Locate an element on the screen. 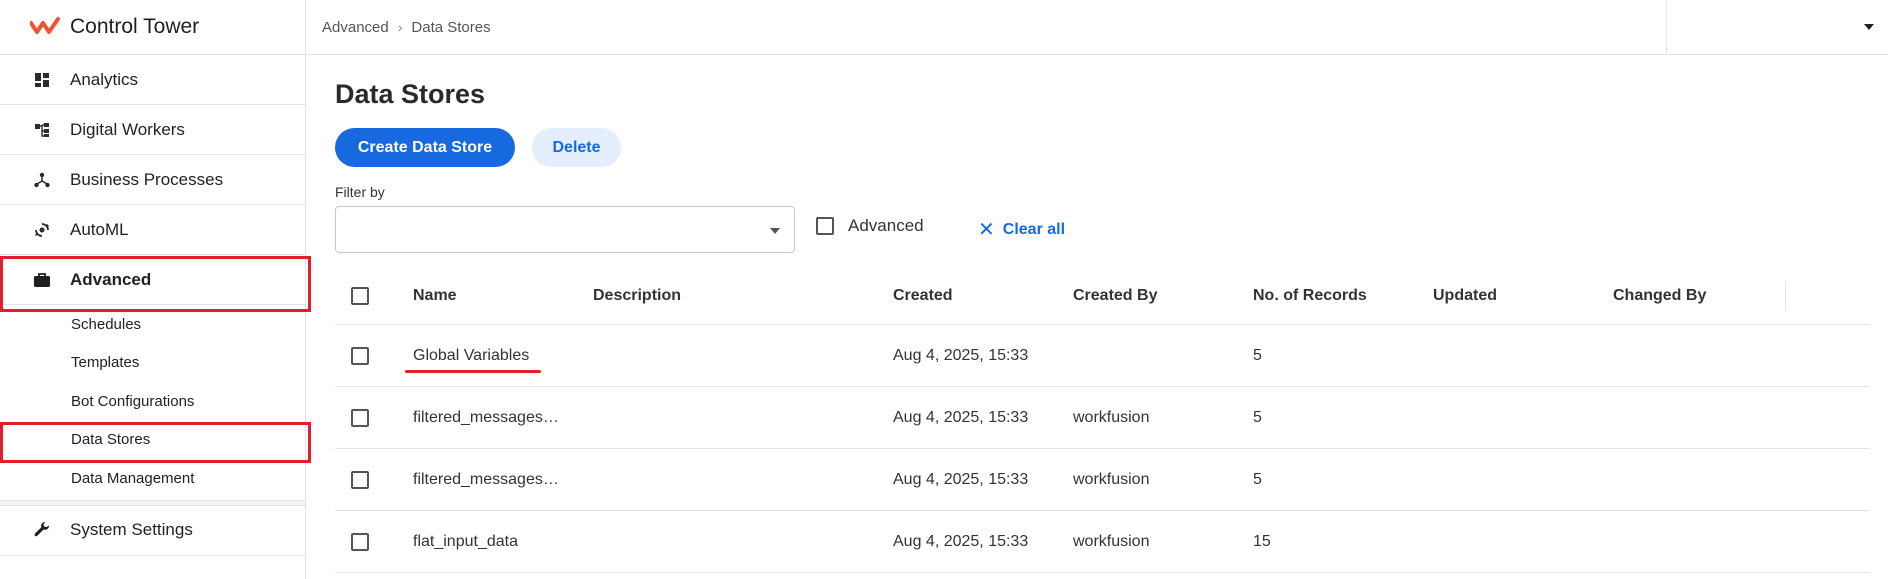 This screenshot has height=579, width=1888. page-title: Data Stores is located at coordinates (410, 94).